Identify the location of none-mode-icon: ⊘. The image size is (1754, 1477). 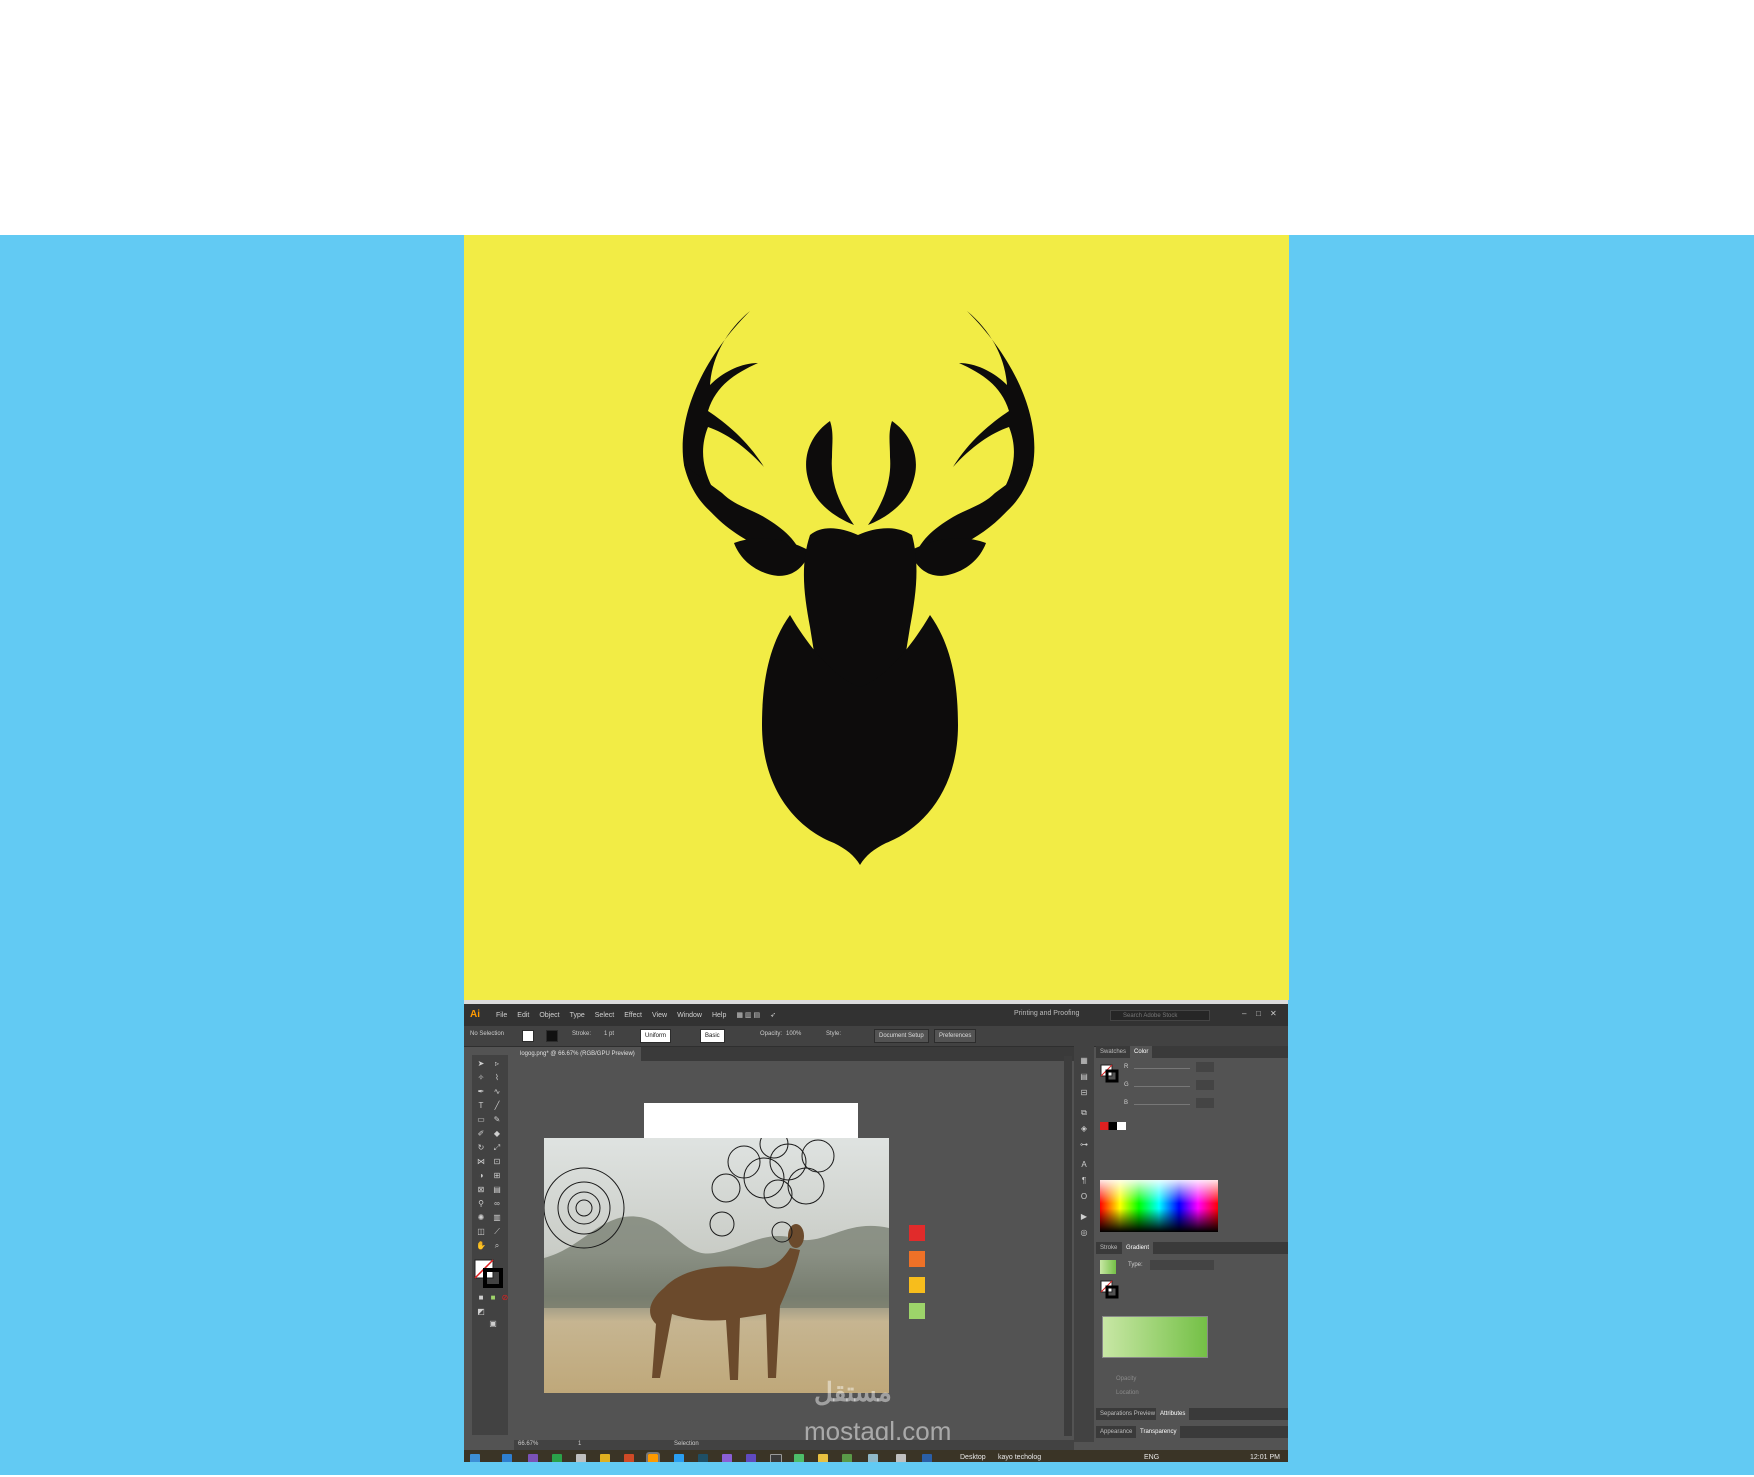
(505, 1298).